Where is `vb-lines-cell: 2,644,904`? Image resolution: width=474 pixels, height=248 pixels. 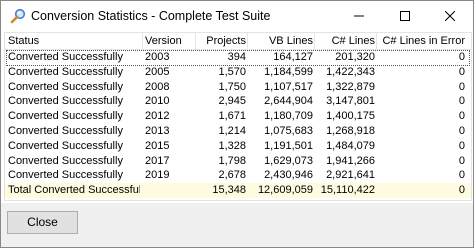 vb-lines-cell: 2,644,904 is located at coordinates (288, 101).